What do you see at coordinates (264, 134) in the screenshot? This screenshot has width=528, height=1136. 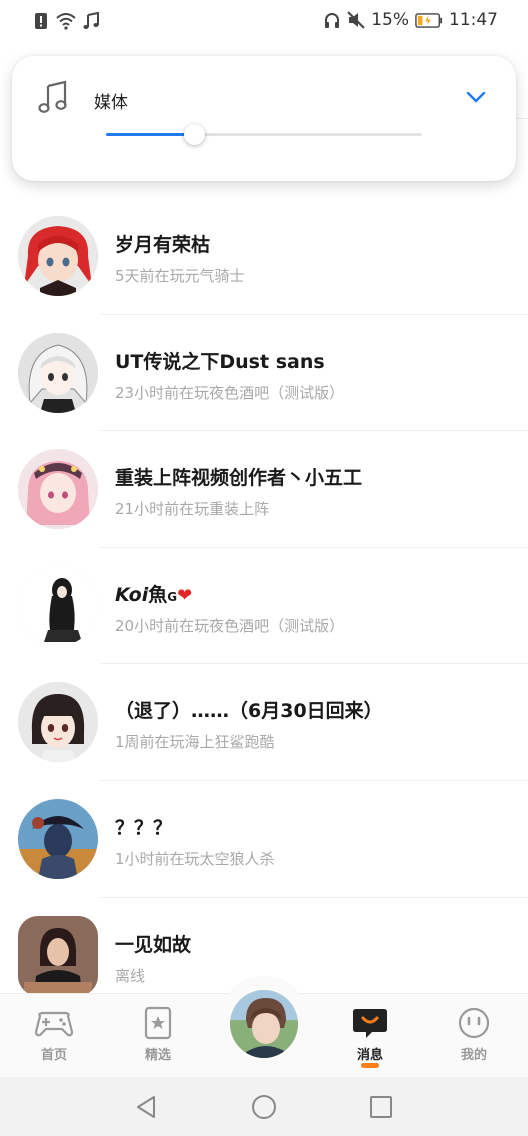 I see `volume-slider` at bounding box center [264, 134].